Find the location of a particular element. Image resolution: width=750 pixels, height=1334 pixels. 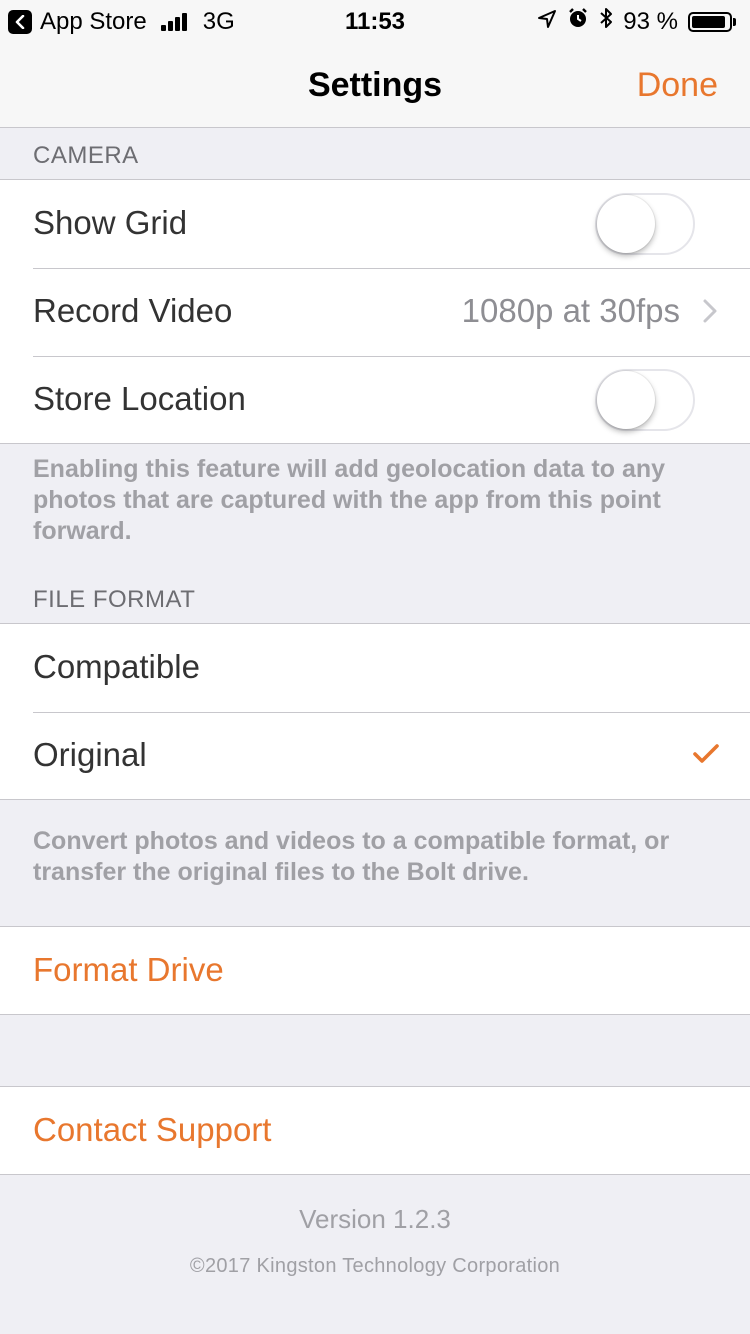

contact-support-button: Contact Support is located at coordinates (375, 1131).